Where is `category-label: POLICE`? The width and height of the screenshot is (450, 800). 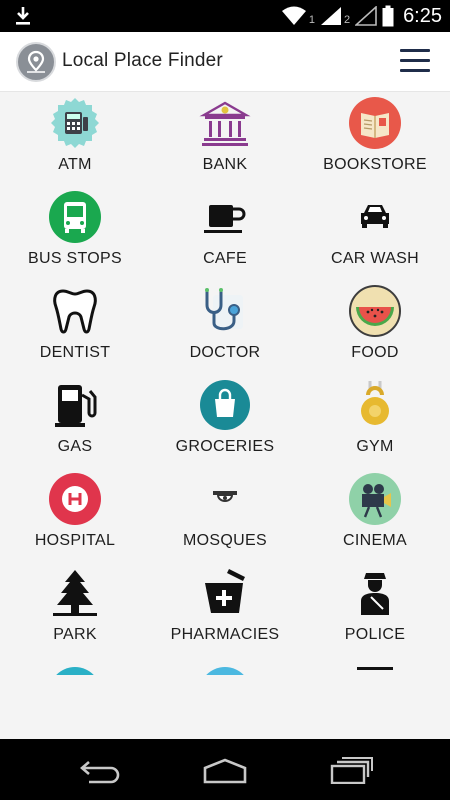
category-label: POLICE is located at coordinates (375, 634).